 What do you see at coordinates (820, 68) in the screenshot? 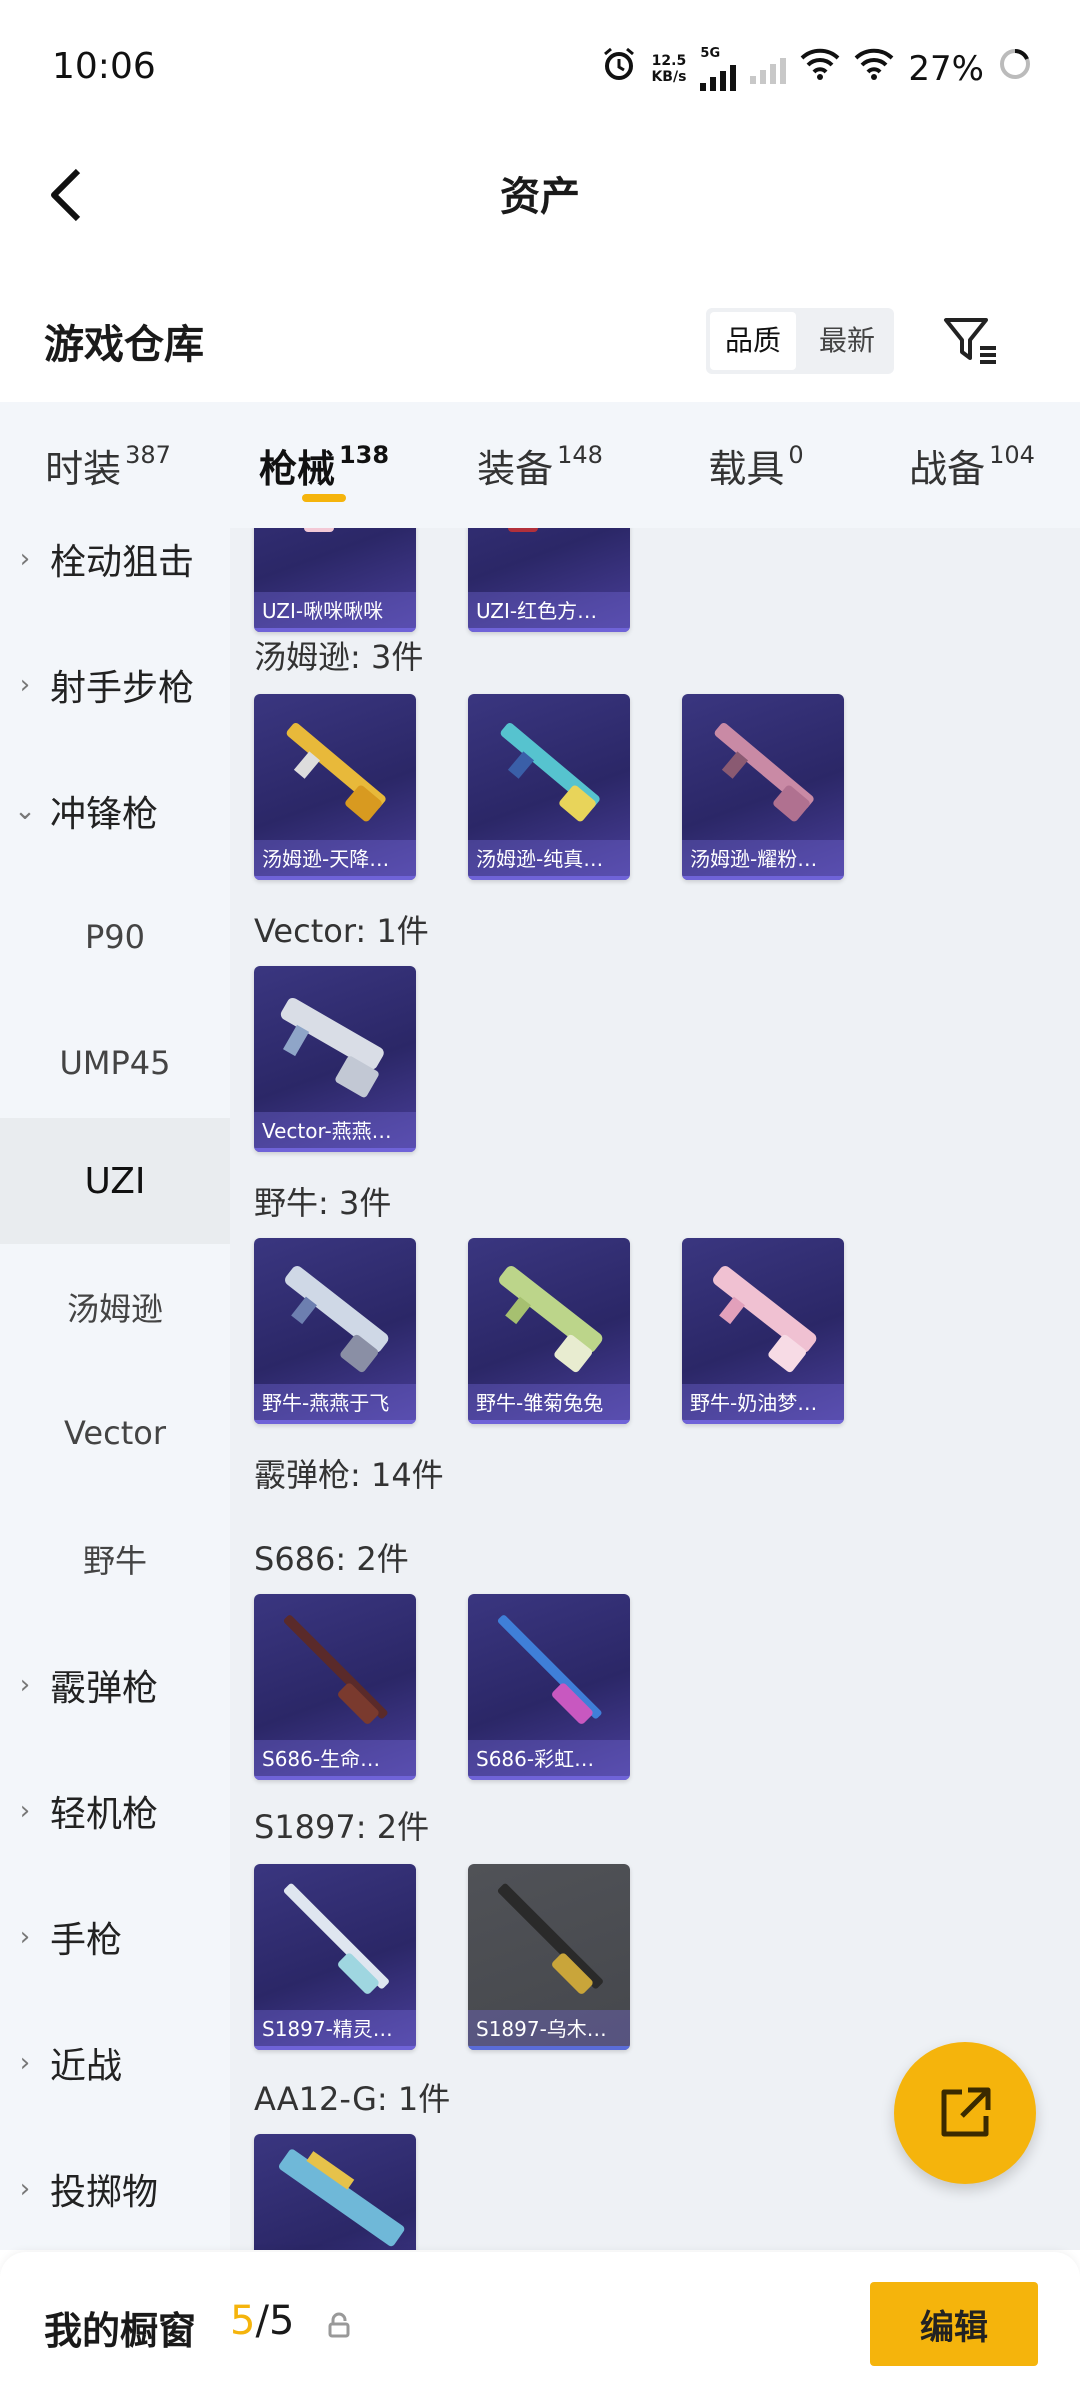
I see `wifi-icon` at bounding box center [820, 68].